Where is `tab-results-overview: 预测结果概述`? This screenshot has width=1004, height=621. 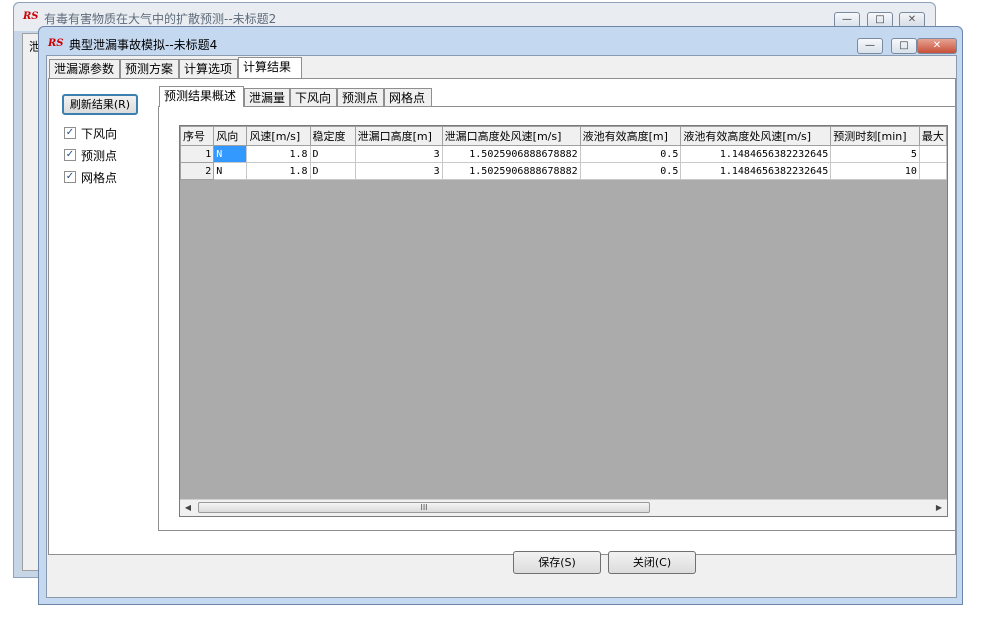
tab-results-overview: 预测结果概述 is located at coordinates (201, 96).